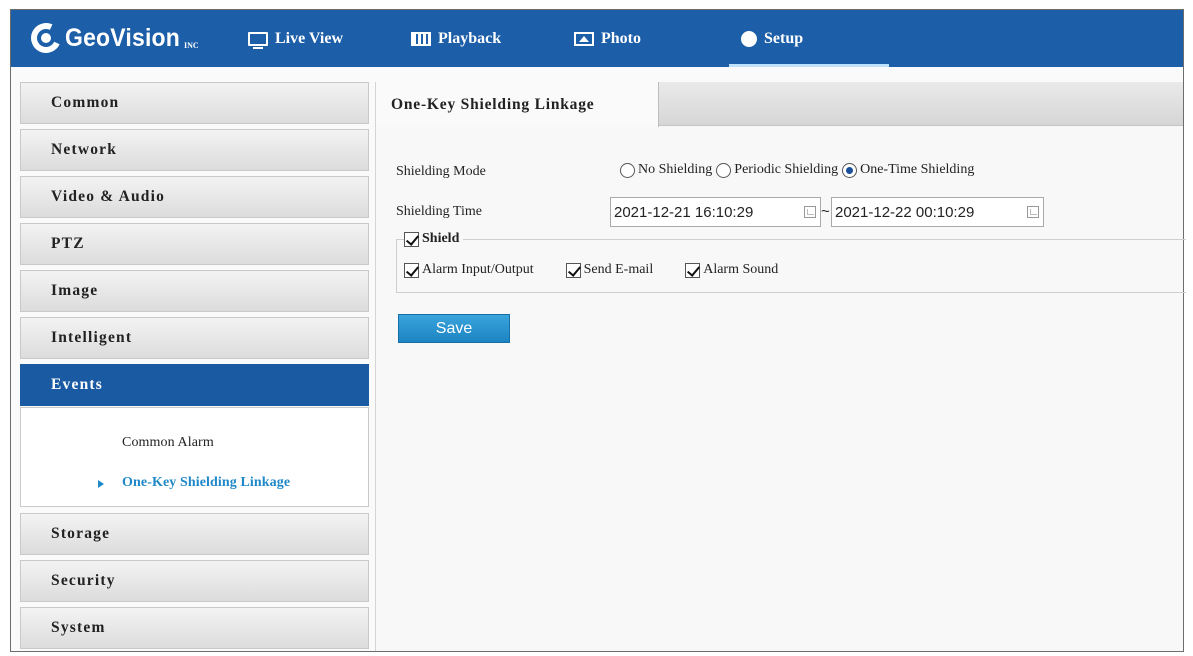 Image resolution: width=1193 pixels, height=656 pixels. Describe the element at coordinates (194, 244) in the screenshot. I see `sidebar-item-ptz: PTZ` at that location.